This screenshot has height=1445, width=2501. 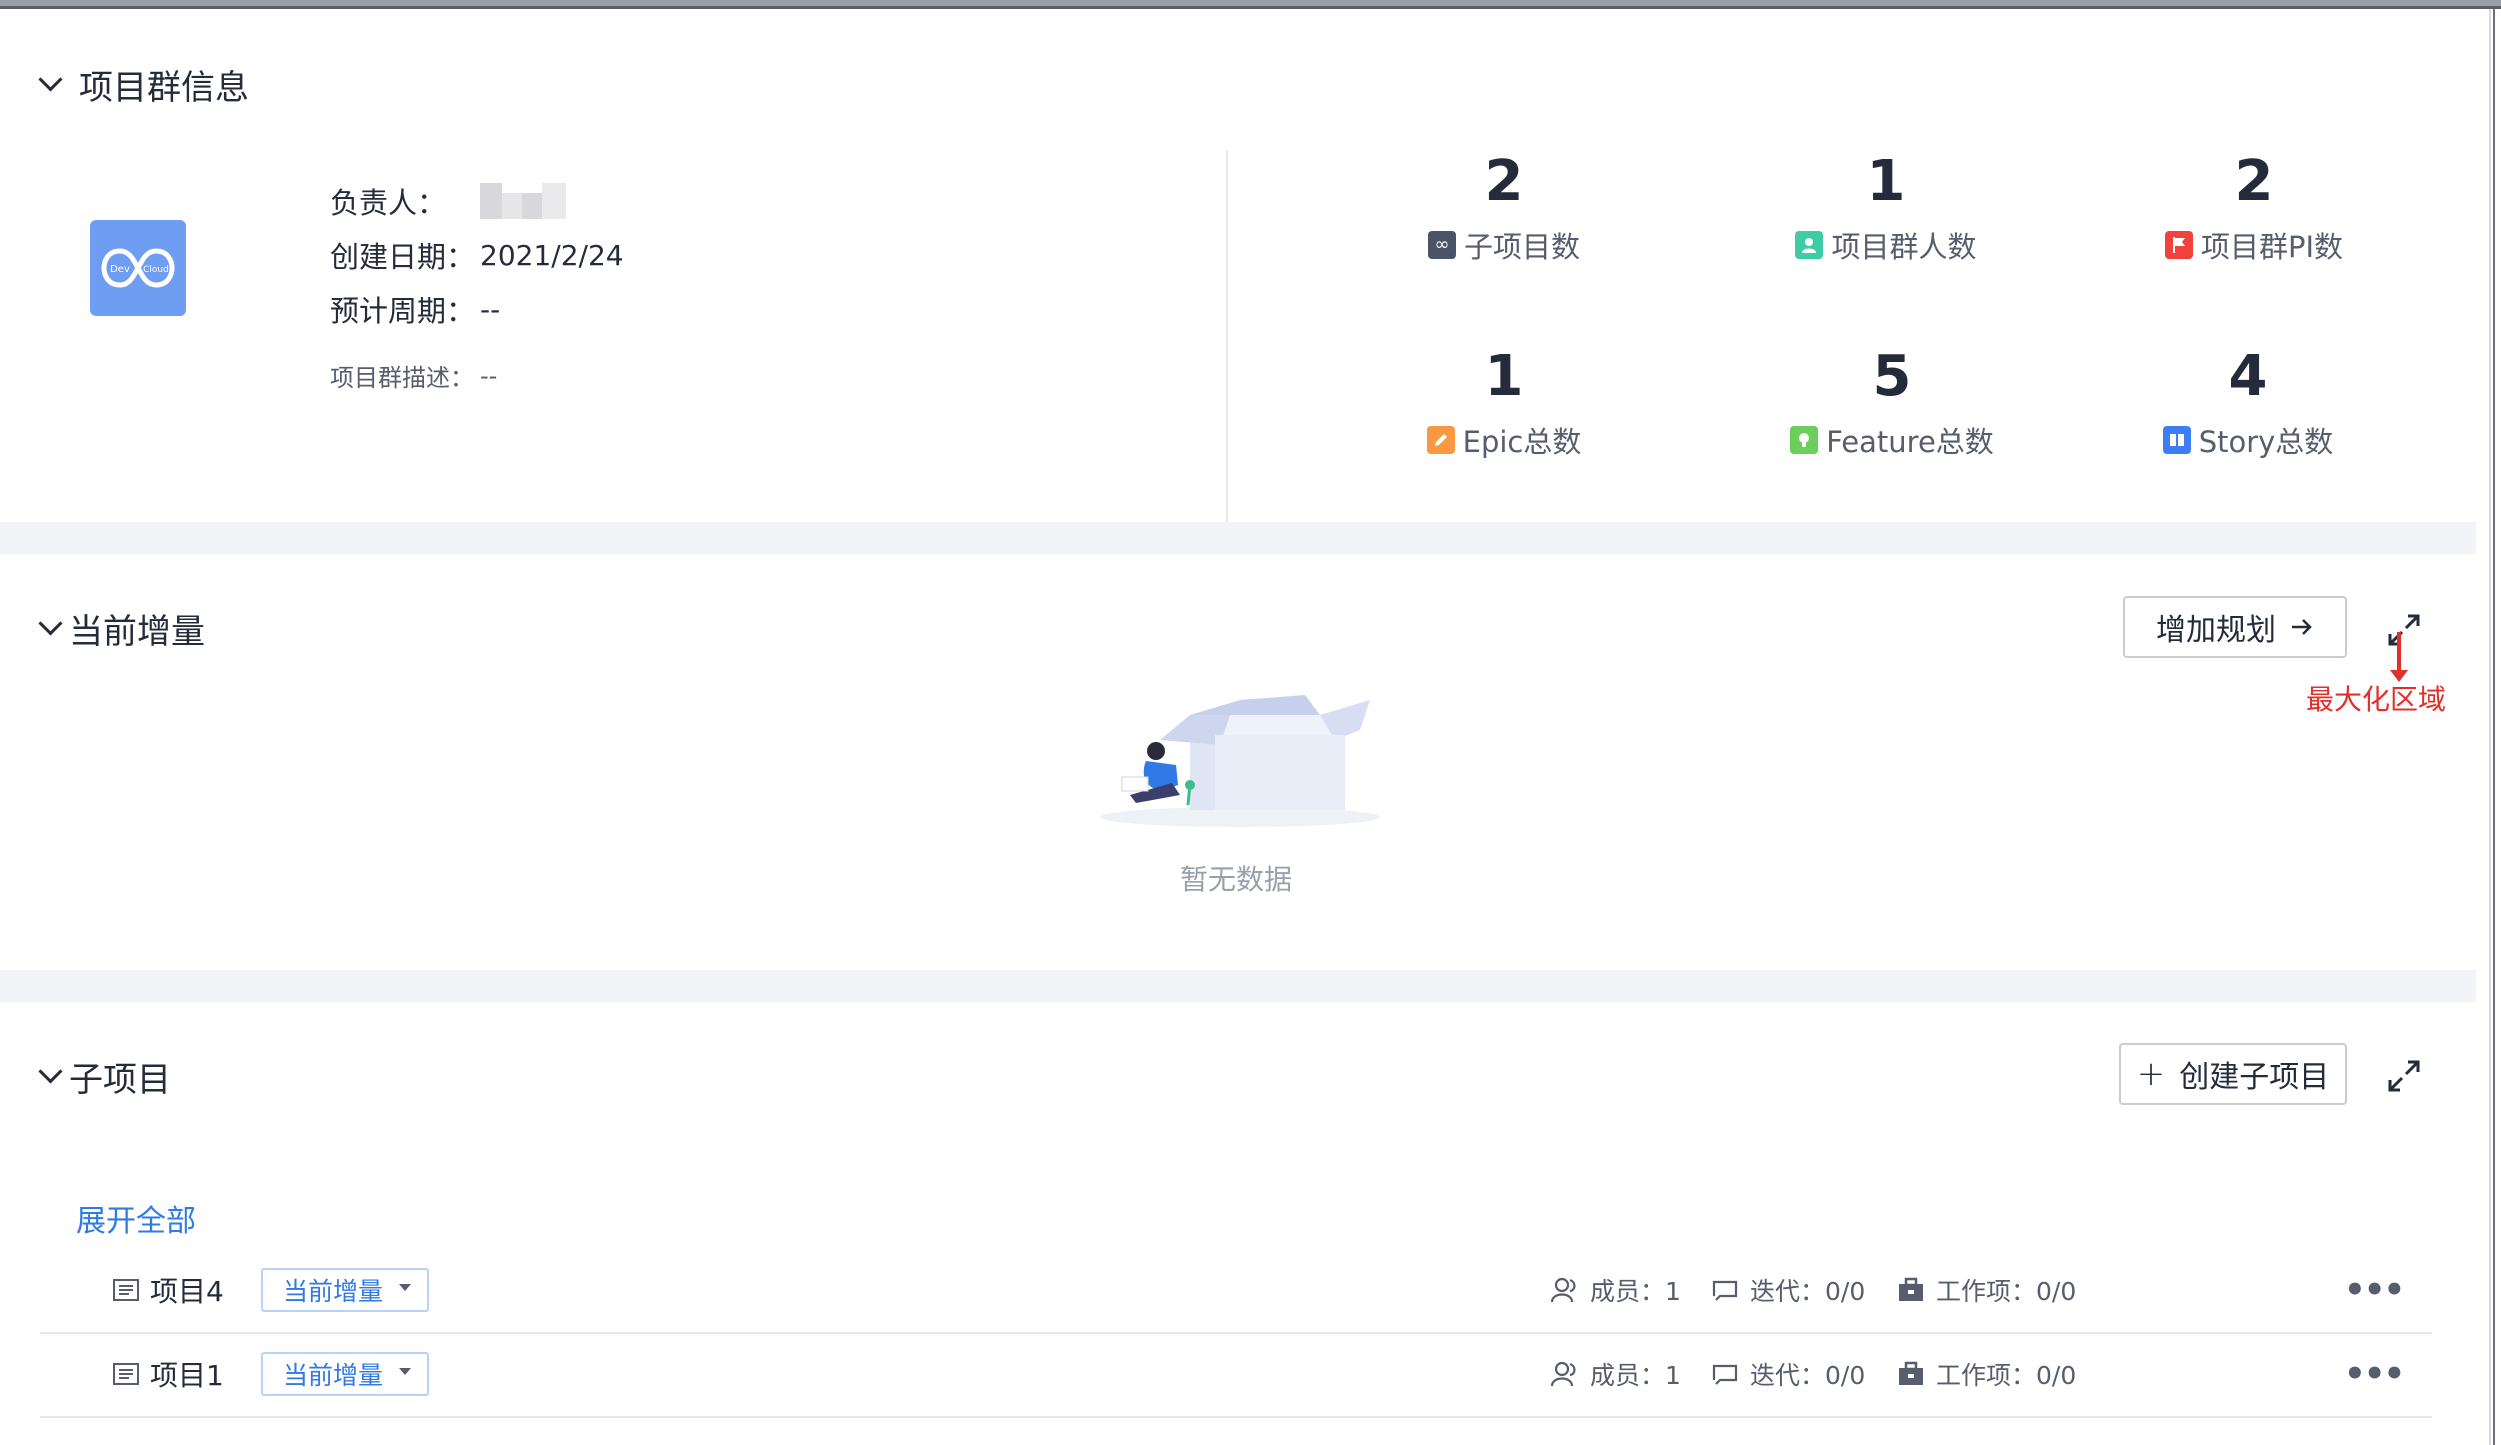 What do you see at coordinates (2216, 630) in the screenshot?
I see `add-plan-label: 增加规划` at bounding box center [2216, 630].